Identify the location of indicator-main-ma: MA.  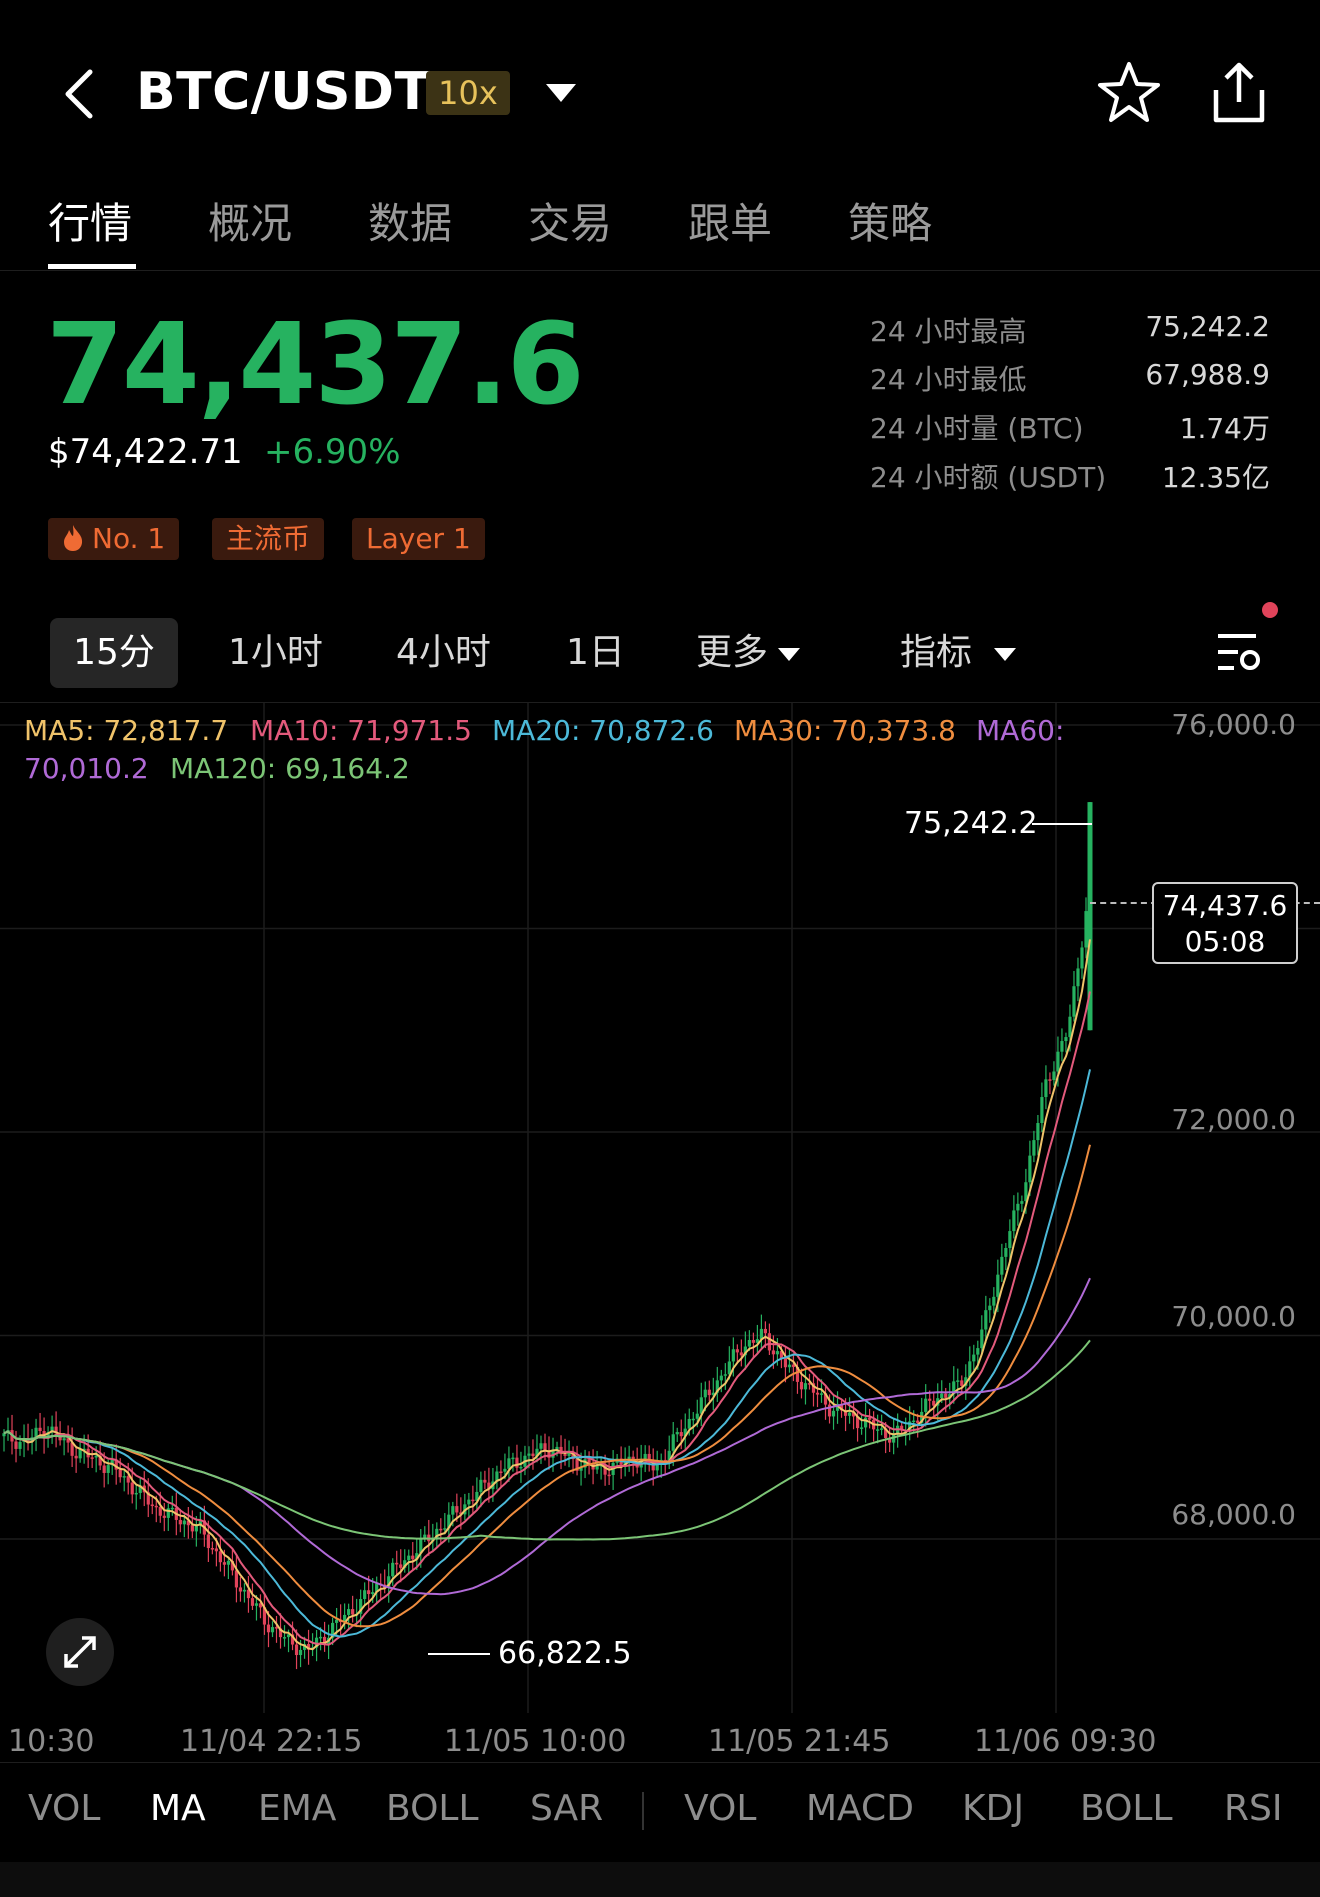
(178, 1808).